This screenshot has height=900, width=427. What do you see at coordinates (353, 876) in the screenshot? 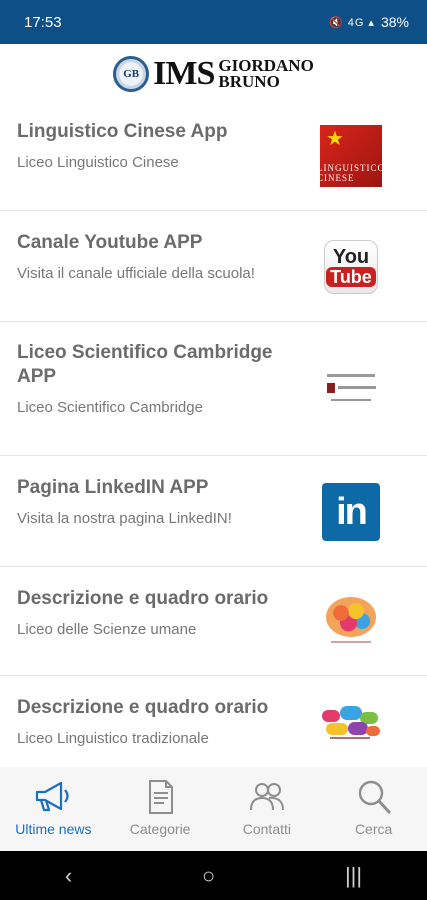
I see `recents-icon: |||` at bounding box center [353, 876].